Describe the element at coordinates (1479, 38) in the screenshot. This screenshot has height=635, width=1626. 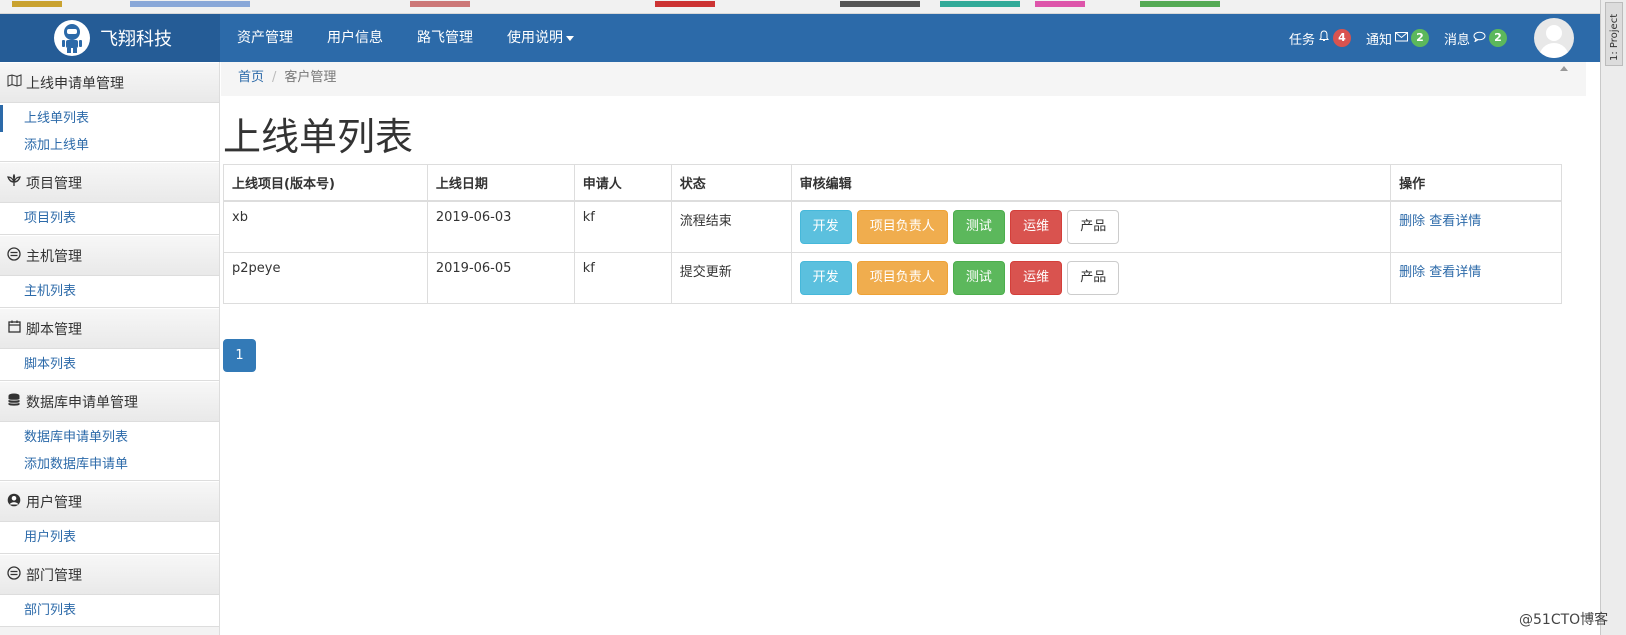
I see `comment-icon` at that location.